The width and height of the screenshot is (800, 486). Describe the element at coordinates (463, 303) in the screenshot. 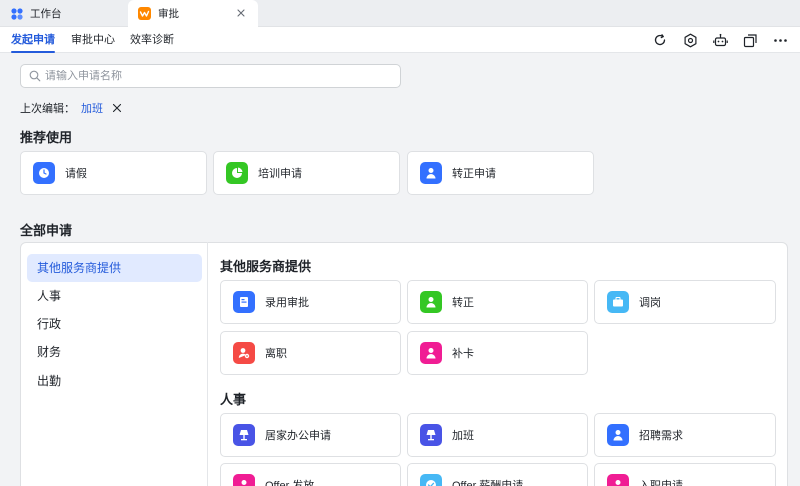

I see `card-label: 转正` at that location.